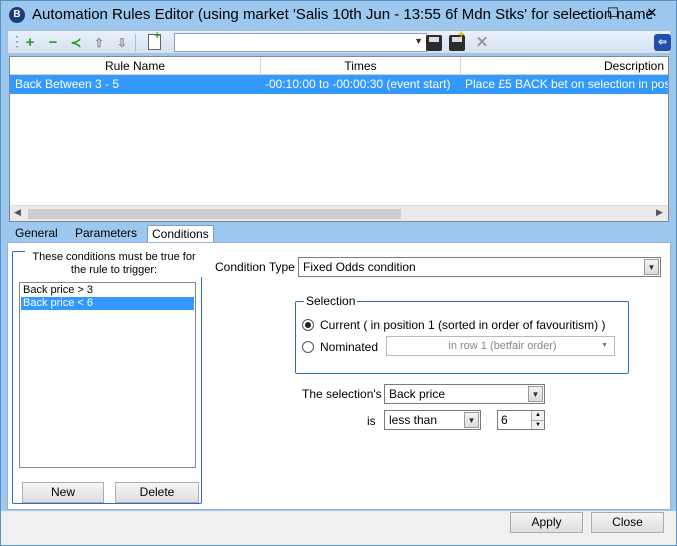 This screenshot has width=677, height=546. I want to click on close-window-button: ✕, so click(652, 13).